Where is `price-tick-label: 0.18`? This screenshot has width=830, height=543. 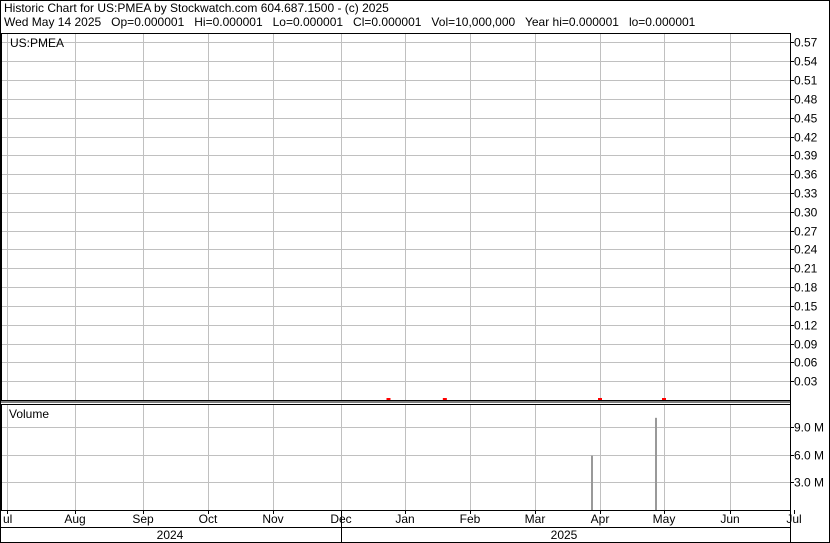 price-tick-label: 0.18 is located at coordinates (806, 288).